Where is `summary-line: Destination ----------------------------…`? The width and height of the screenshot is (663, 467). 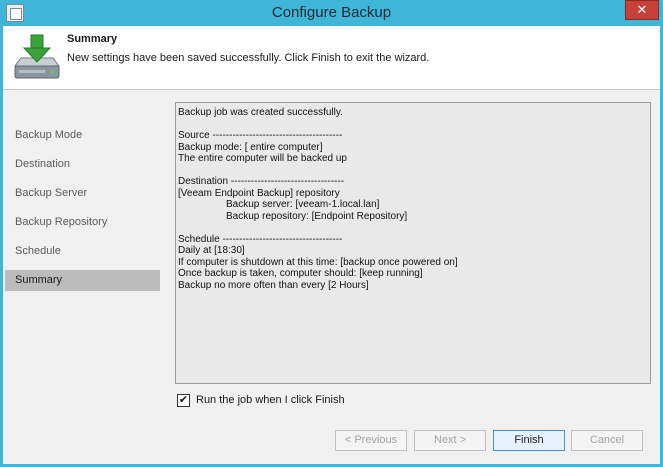
summary-line: Destination ----------------------------… is located at coordinates (261, 181).